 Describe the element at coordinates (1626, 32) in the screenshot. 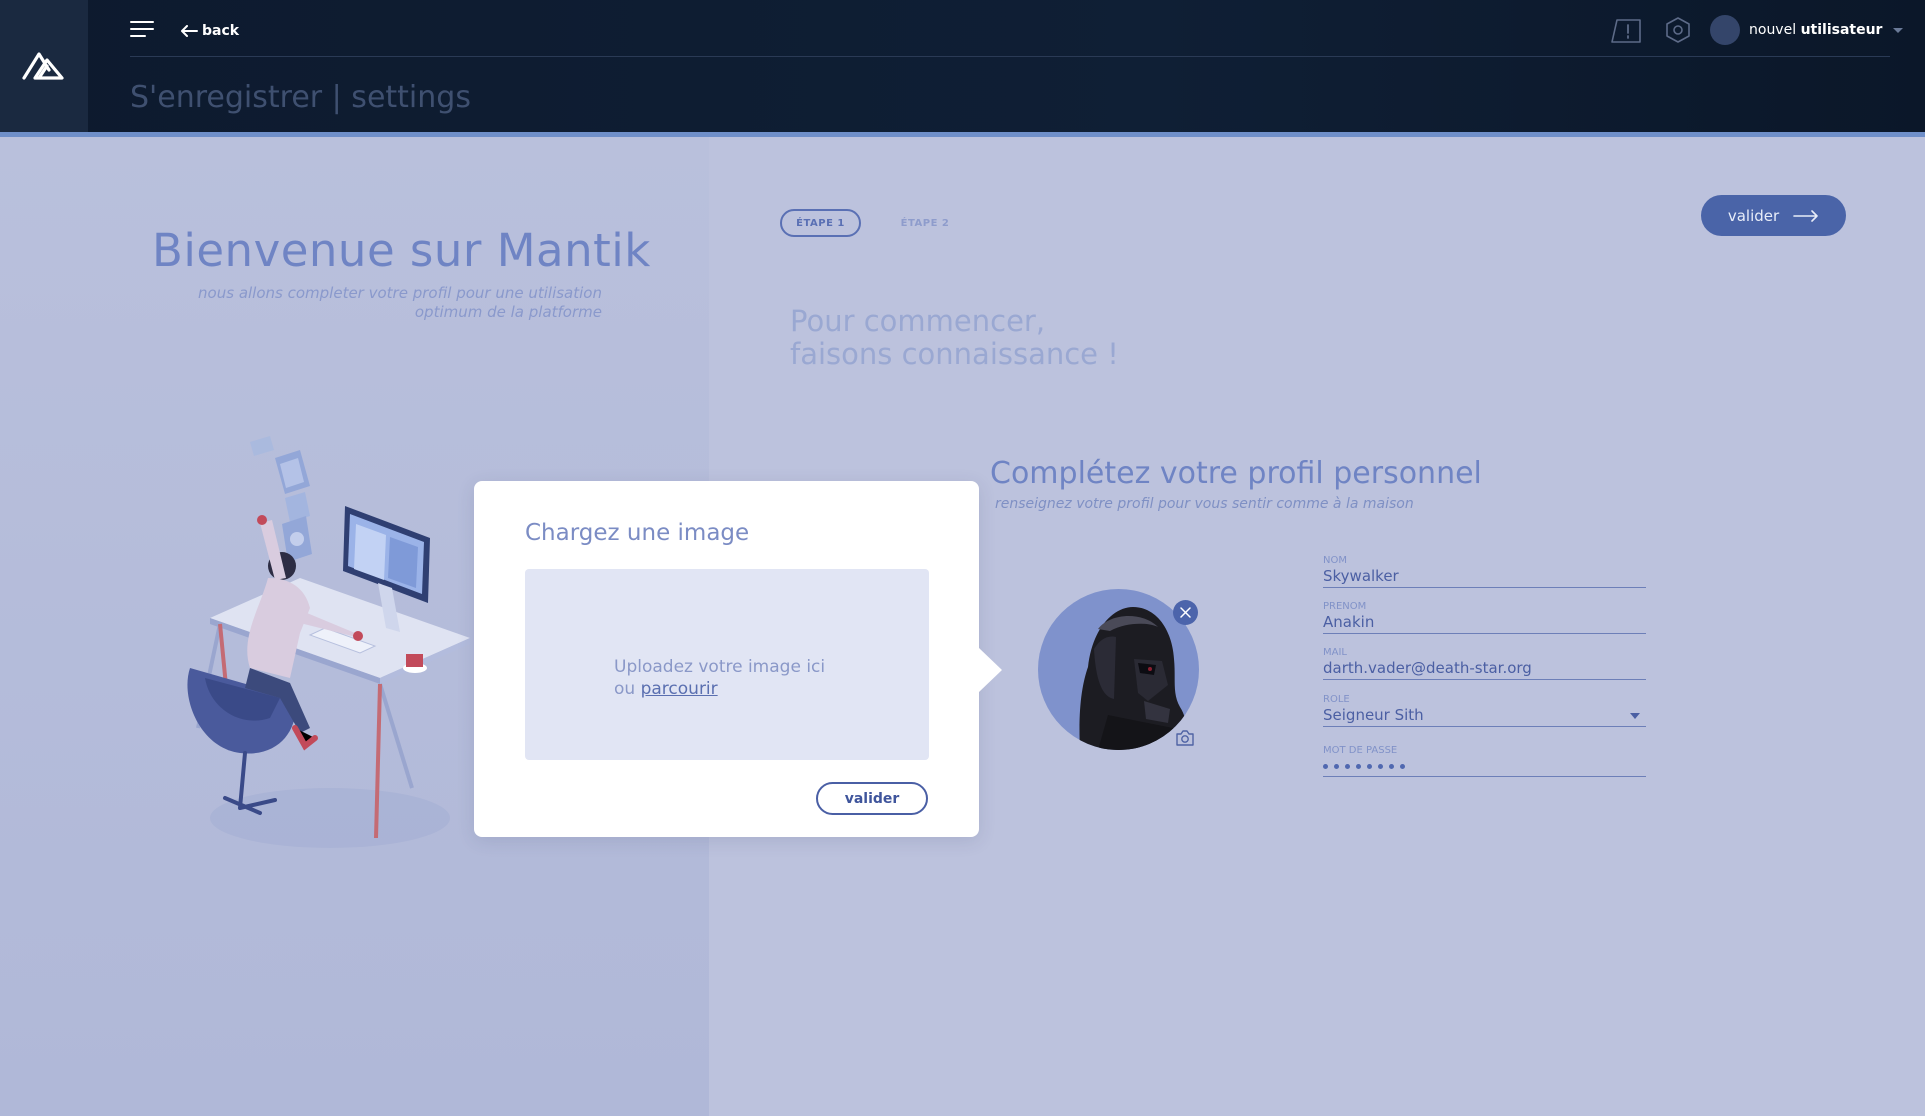

I see `alert-board-icon` at that location.